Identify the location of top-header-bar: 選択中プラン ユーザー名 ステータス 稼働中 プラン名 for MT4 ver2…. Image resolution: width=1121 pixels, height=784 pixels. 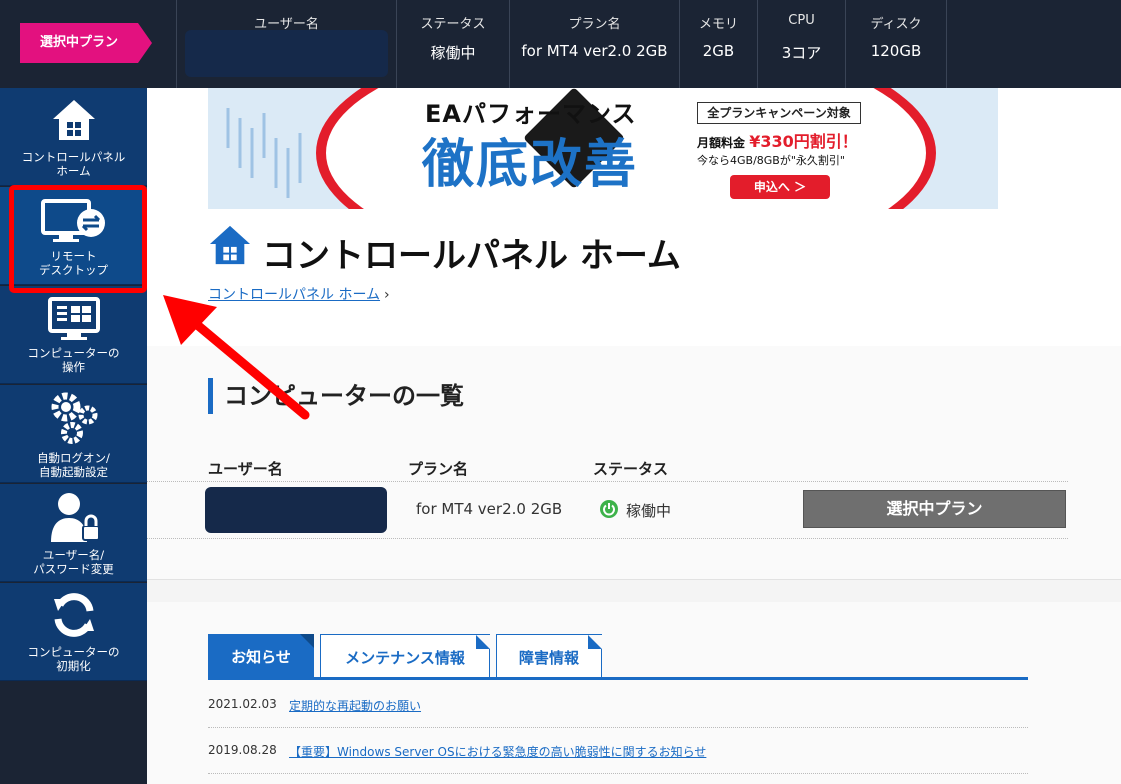
(560, 44).